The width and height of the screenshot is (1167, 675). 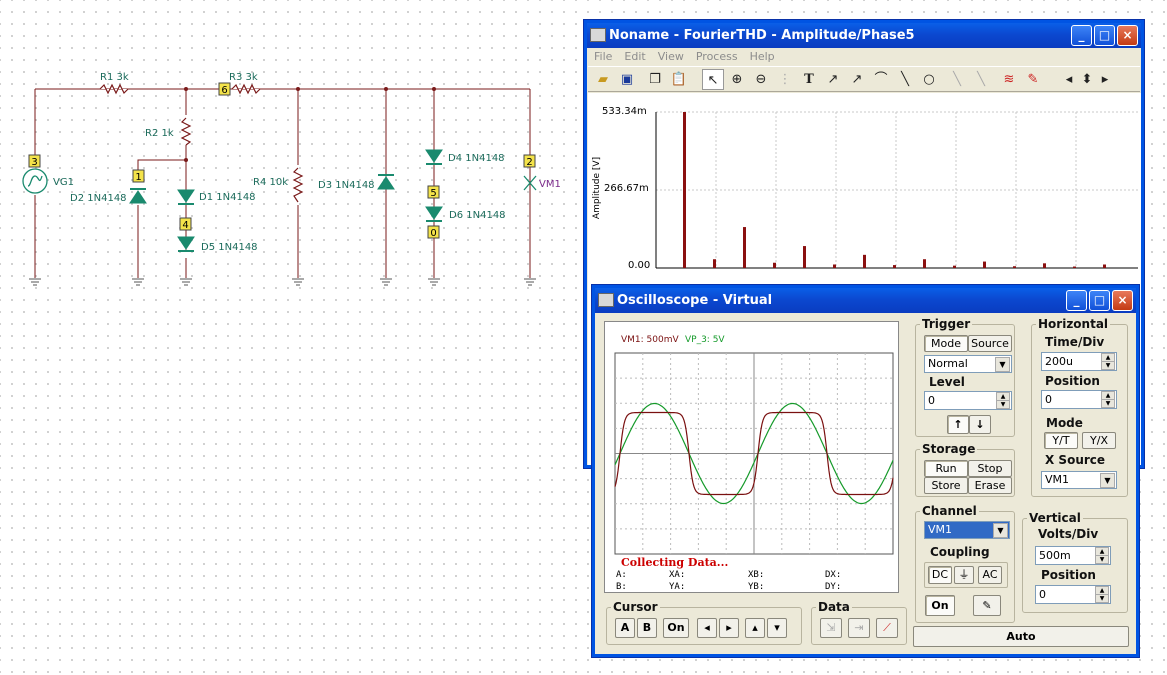 What do you see at coordinates (990, 468) in the screenshot?
I see `stop-button: Stop` at bounding box center [990, 468].